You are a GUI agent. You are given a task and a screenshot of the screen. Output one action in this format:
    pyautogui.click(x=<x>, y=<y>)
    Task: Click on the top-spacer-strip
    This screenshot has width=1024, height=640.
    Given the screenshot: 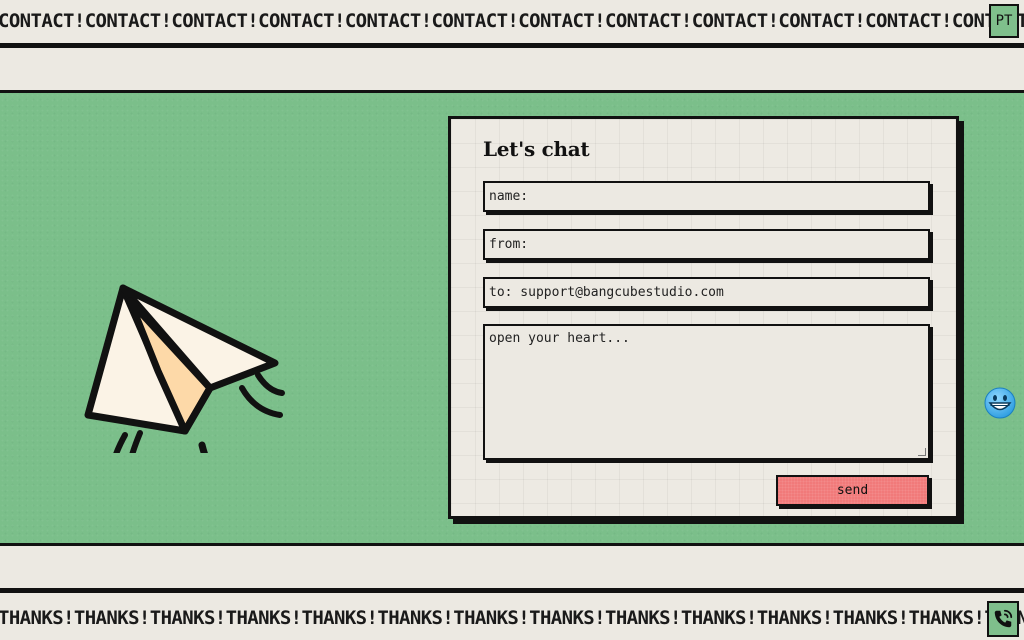 What is the action you would take?
    pyautogui.click(x=512, y=69)
    